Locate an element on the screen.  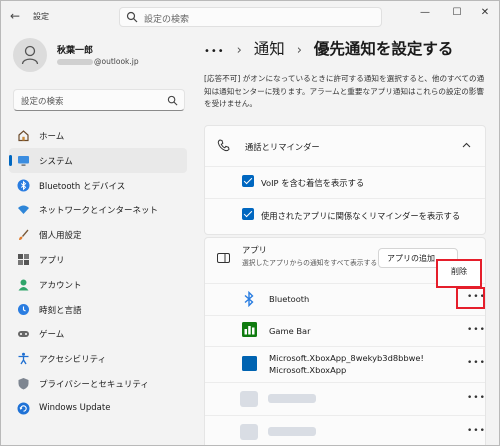
gamepad-icon is located at coordinates (23, 334).